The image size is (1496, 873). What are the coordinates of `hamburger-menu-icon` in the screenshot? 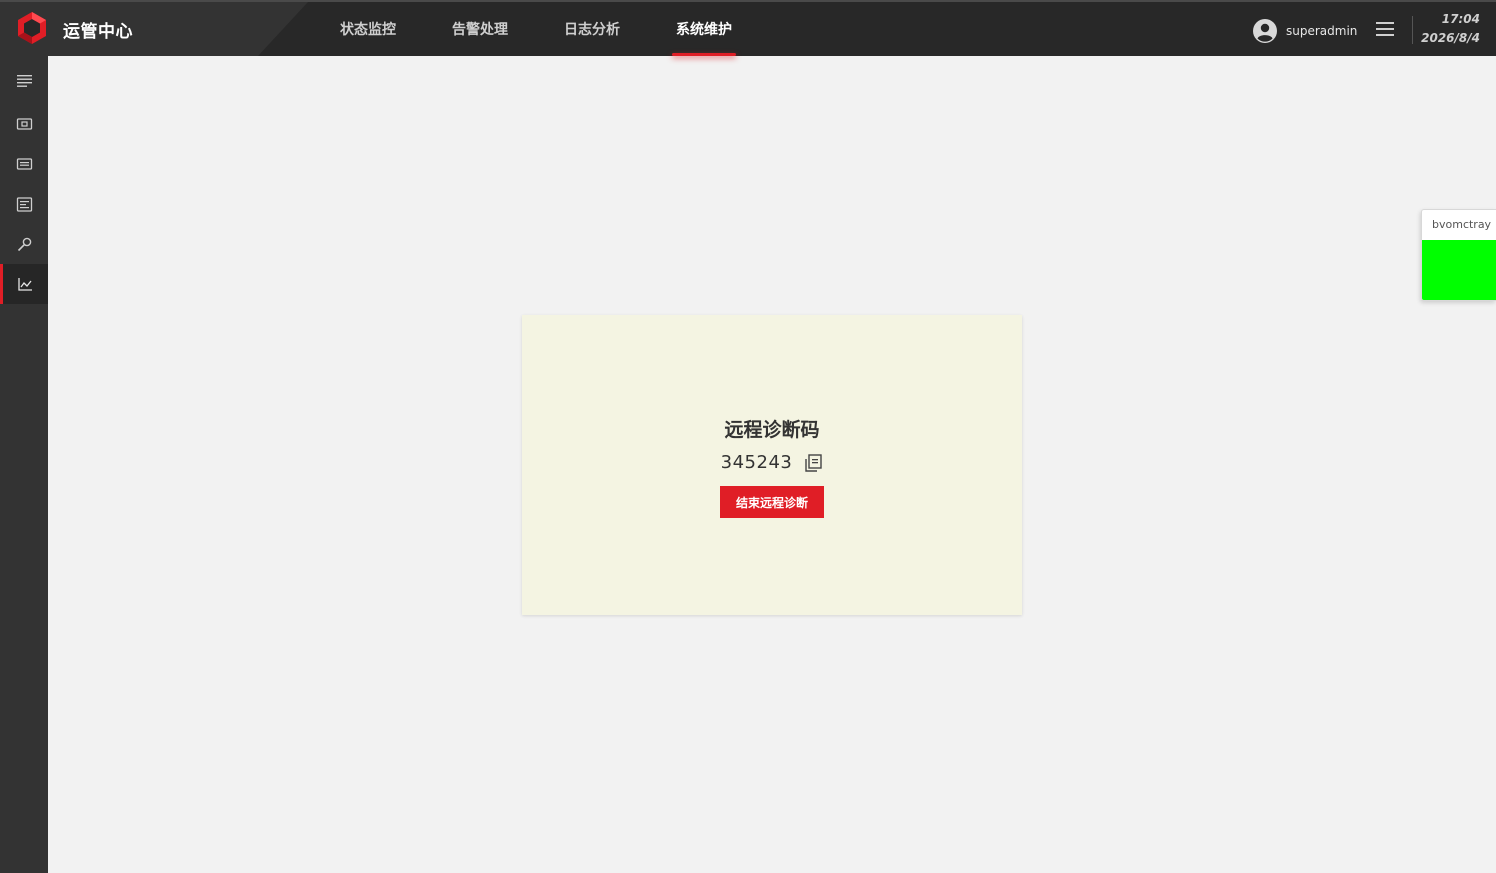 It's located at (1385, 29).